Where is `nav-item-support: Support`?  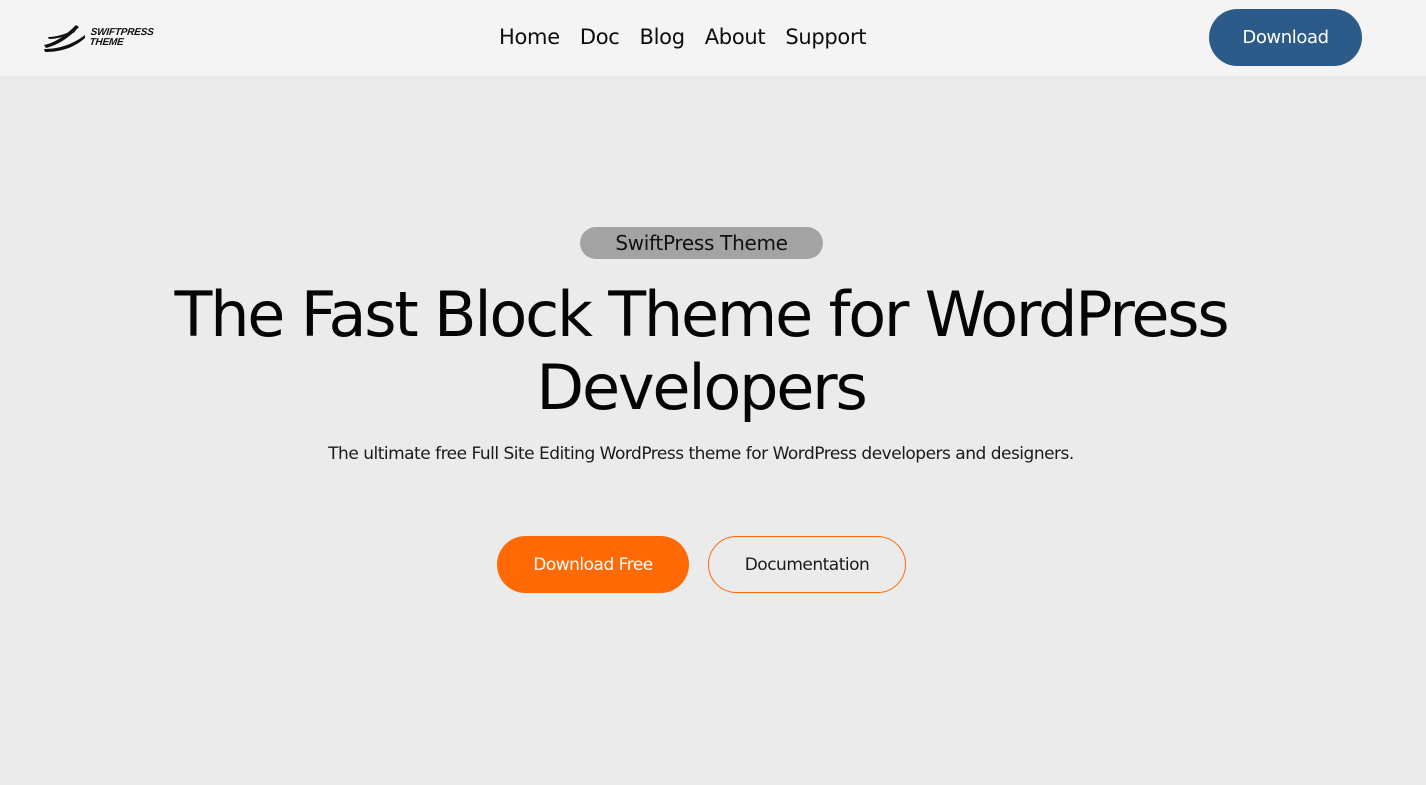 nav-item-support: Support is located at coordinates (825, 37).